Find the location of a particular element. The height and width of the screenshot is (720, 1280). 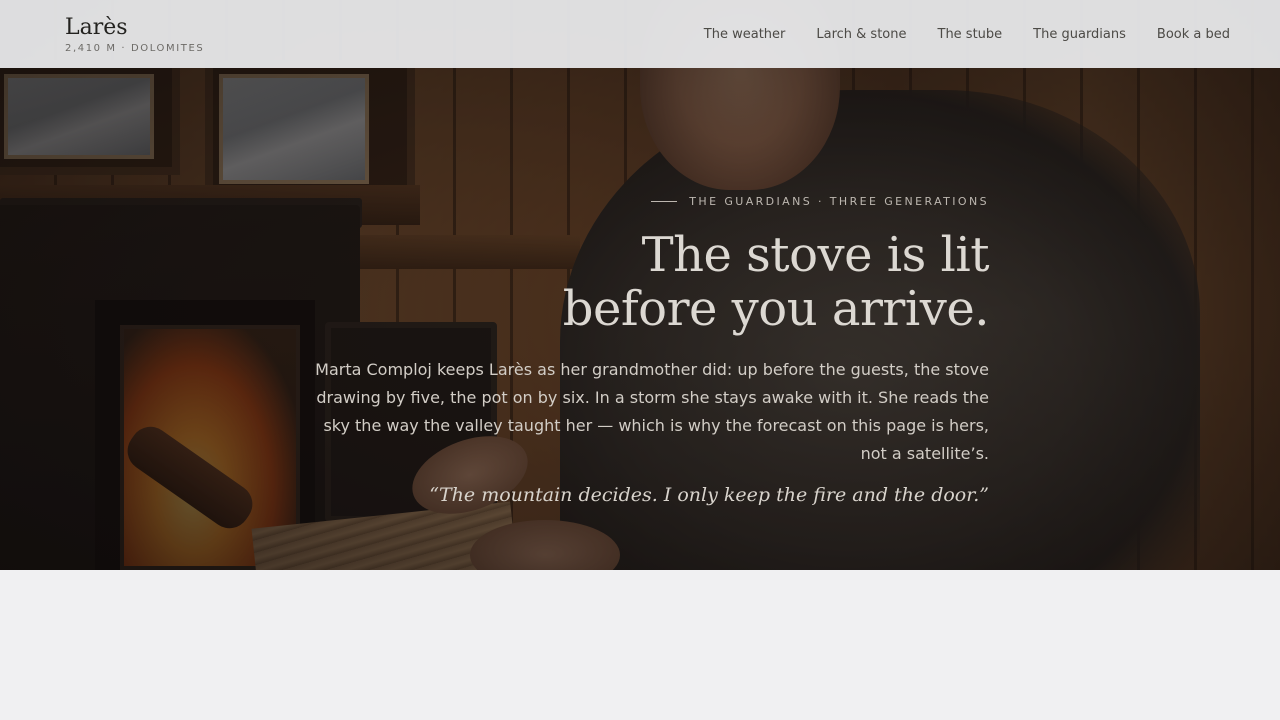

hero-kicker: THE GUARDIANS · THREE GENERATIONS is located at coordinates (649, 201).